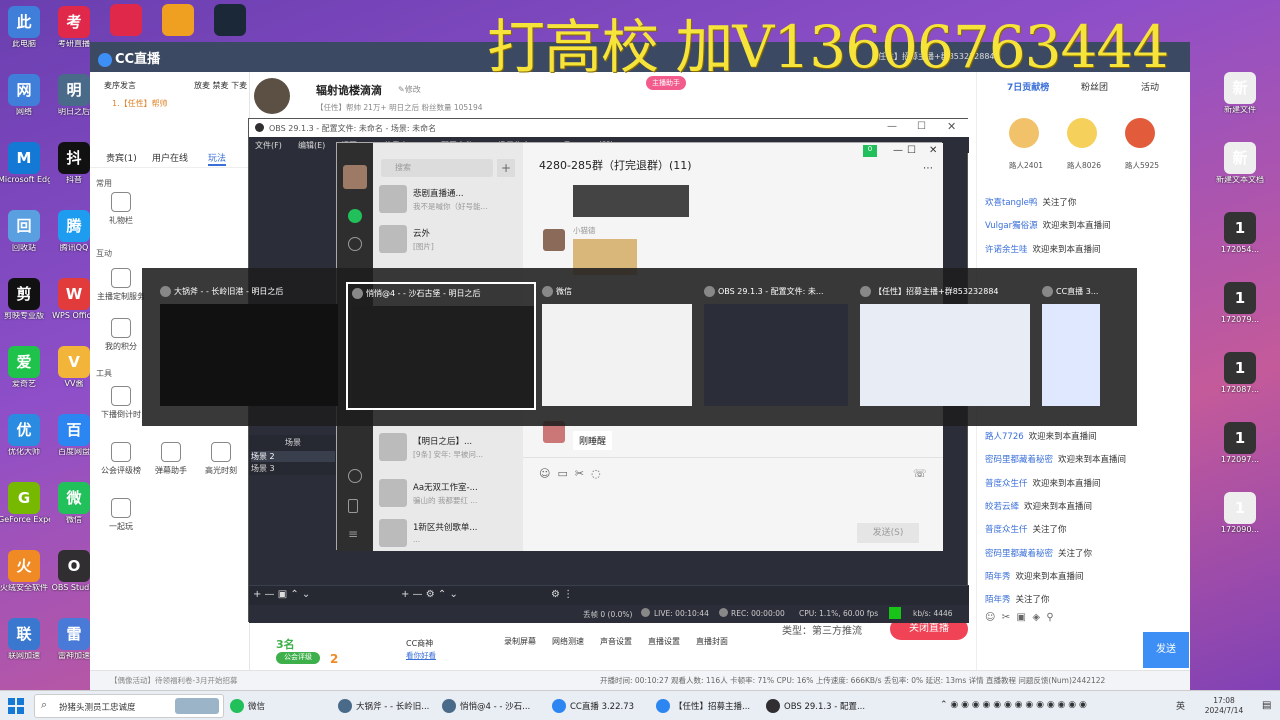 The image size is (1280, 720). I want to click on tray-icons: ⌃ ◉ ◉ ◉ ◉ ◉ ◉ ◉ ◉ ◉ ◉ ◉ ◉ ◉, so click(1013, 705).